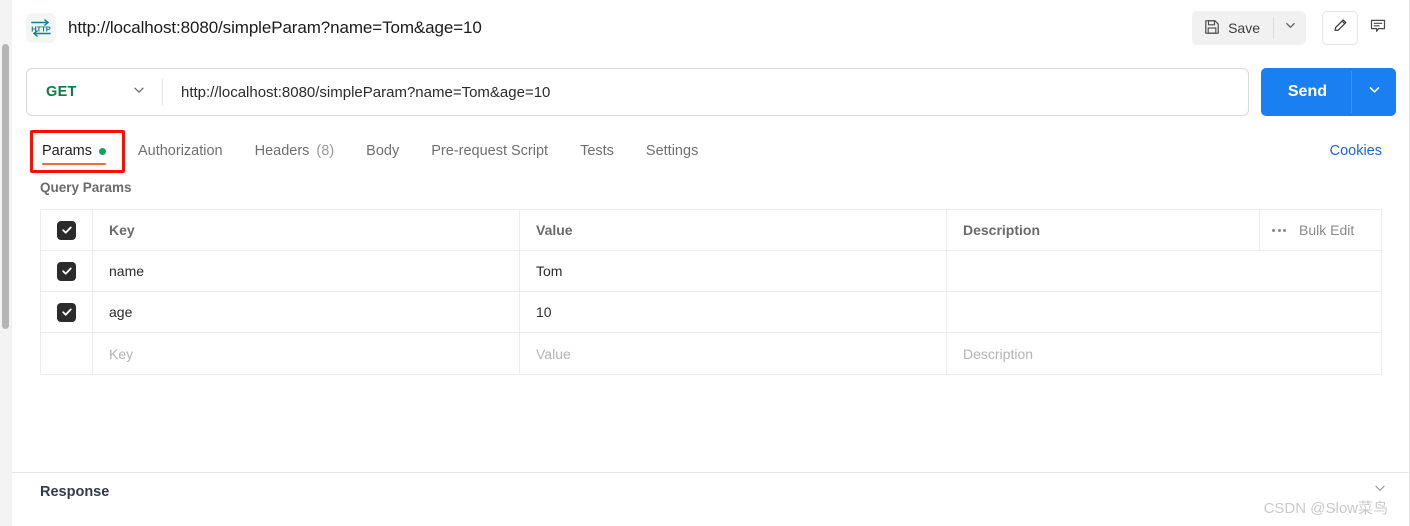  I want to click on response-section-title: Response, so click(75, 492).